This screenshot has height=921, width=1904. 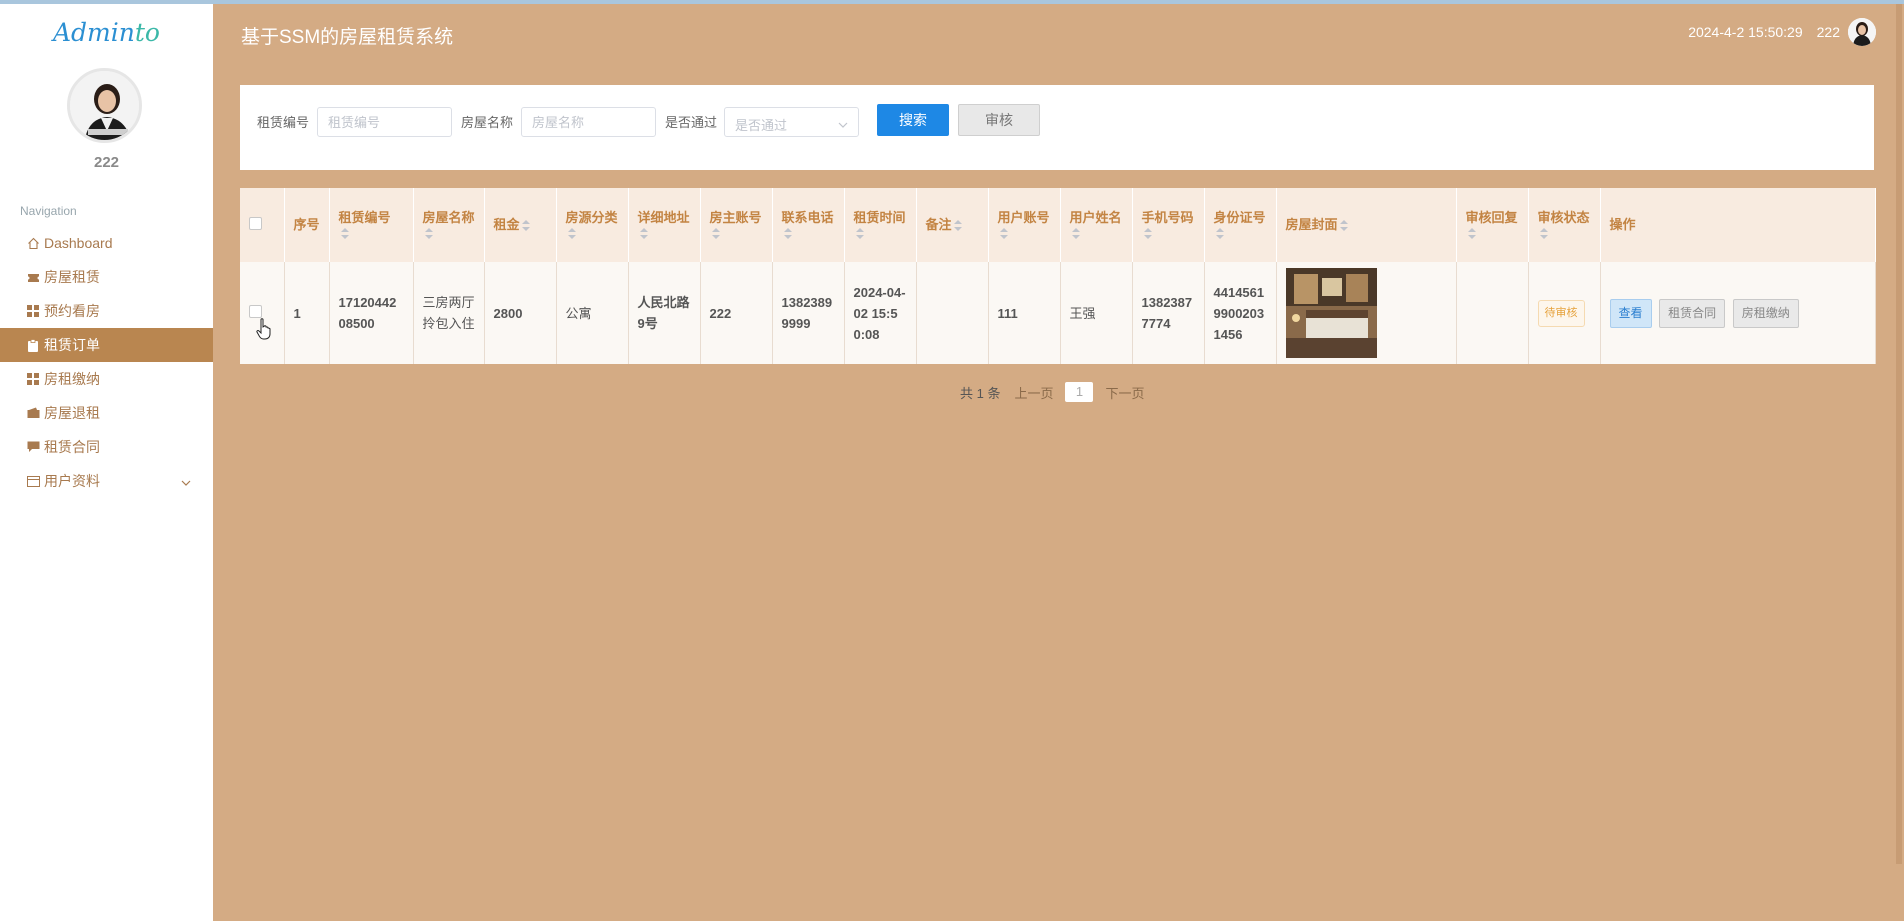 I want to click on sidebar-item-label: 房屋退租, so click(x=72, y=413).